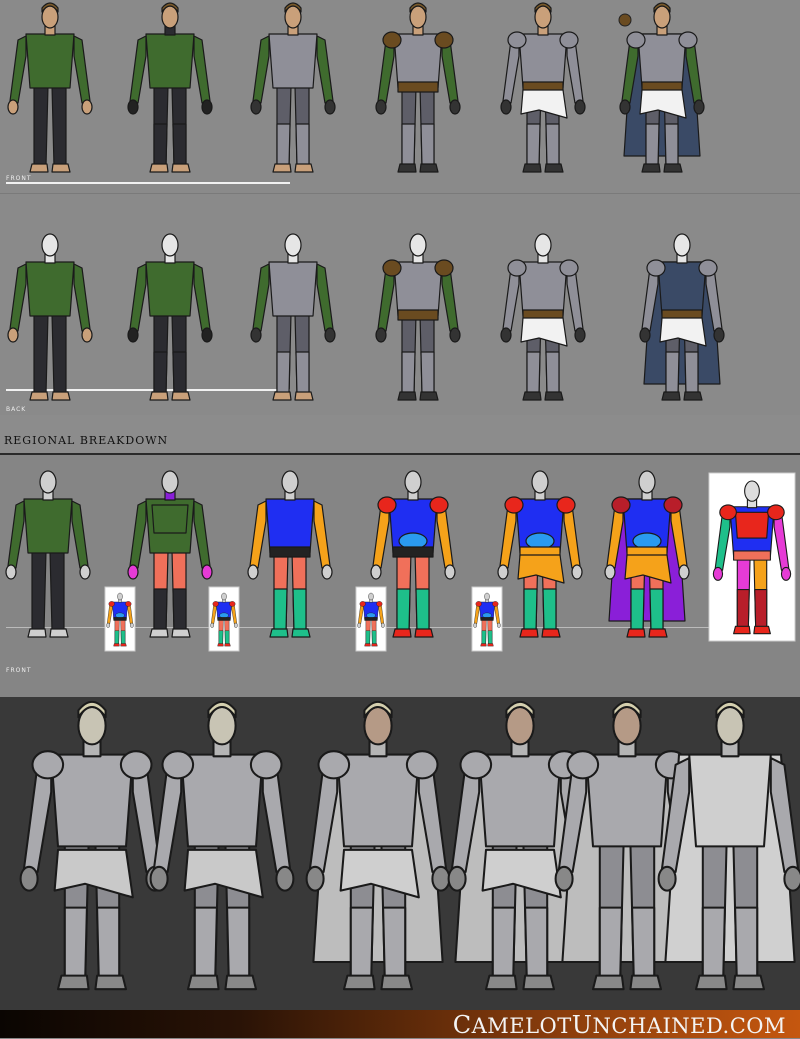 The width and height of the screenshot is (800, 1039). What do you see at coordinates (86, 440) in the screenshot?
I see `section-title: REGIONAL BREAKDOWN` at bounding box center [86, 440].